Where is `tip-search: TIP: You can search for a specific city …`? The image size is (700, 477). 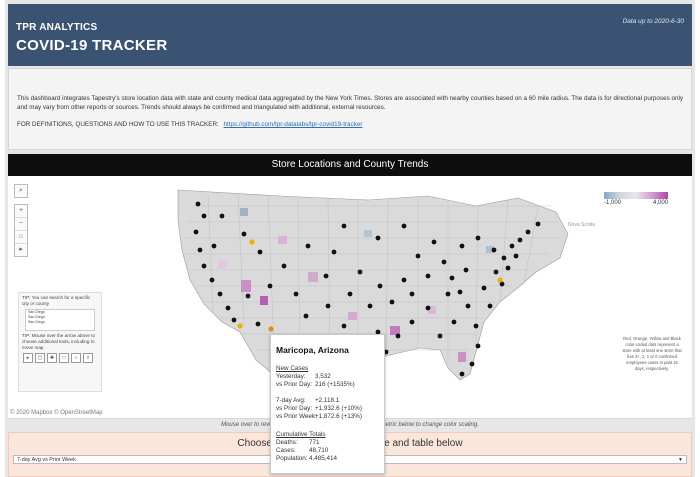 tip-search: TIP: You can search for a specific city … is located at coordinates (56, 300).